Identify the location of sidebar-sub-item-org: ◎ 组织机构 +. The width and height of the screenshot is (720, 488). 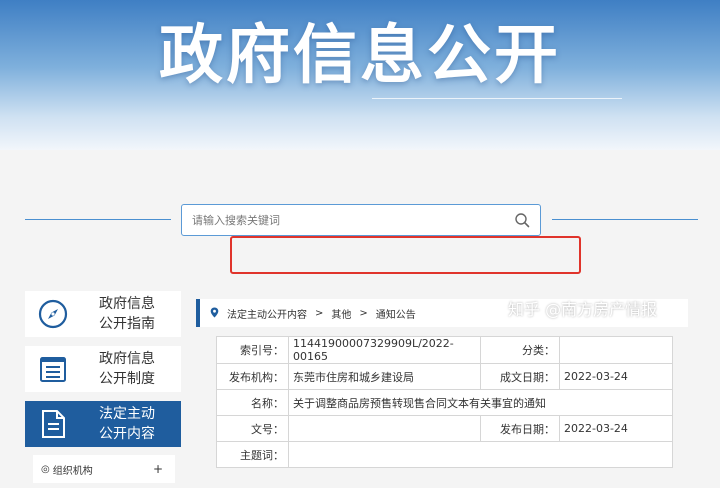
(104, 469).